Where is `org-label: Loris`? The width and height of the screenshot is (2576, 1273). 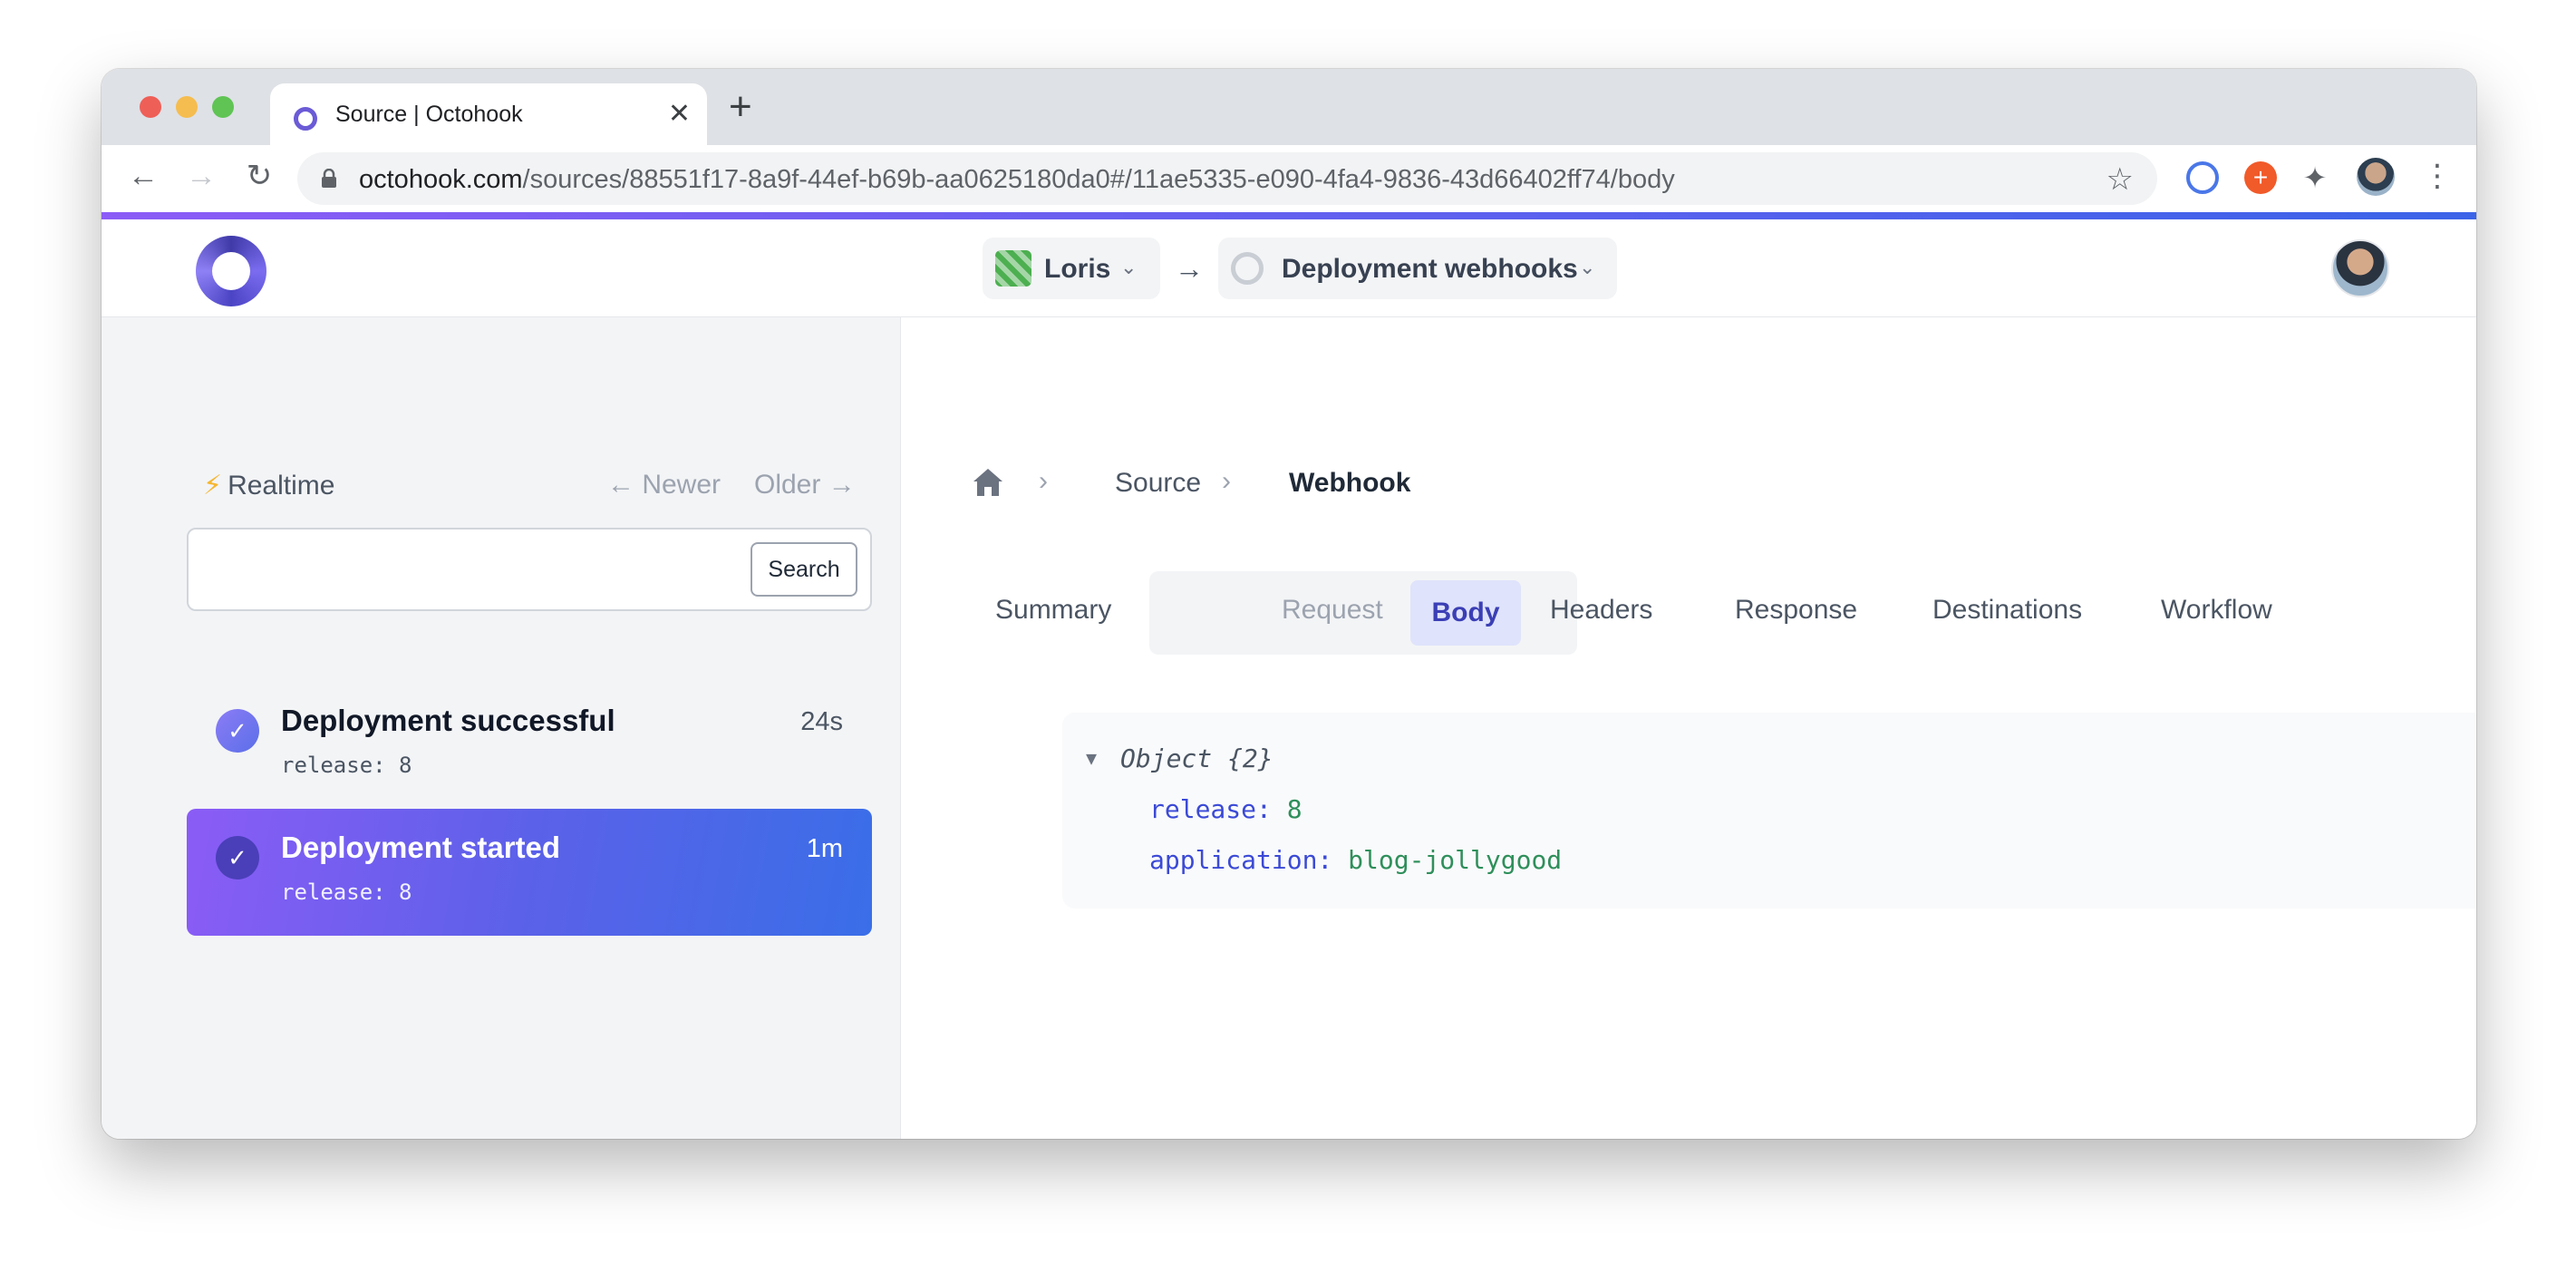
org-label: Loris is located at coordinates (1077, 269).